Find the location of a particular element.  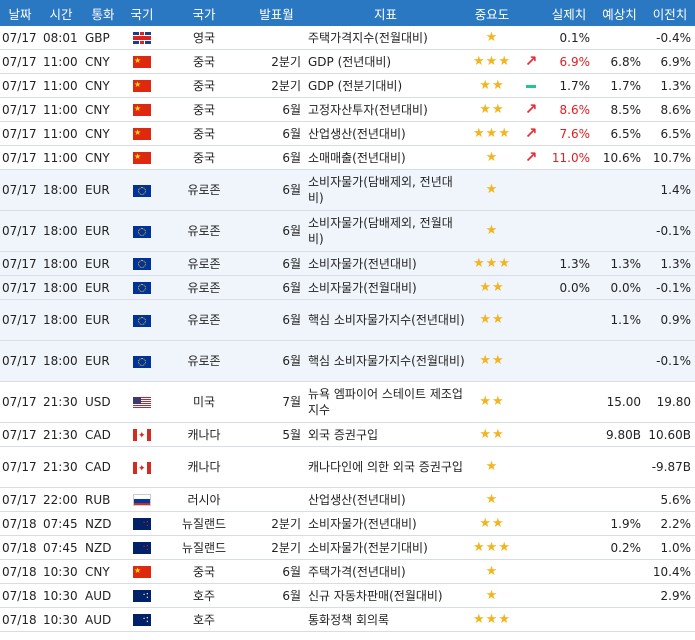

currency-cell: CAD is located at coordinates (103, 467).